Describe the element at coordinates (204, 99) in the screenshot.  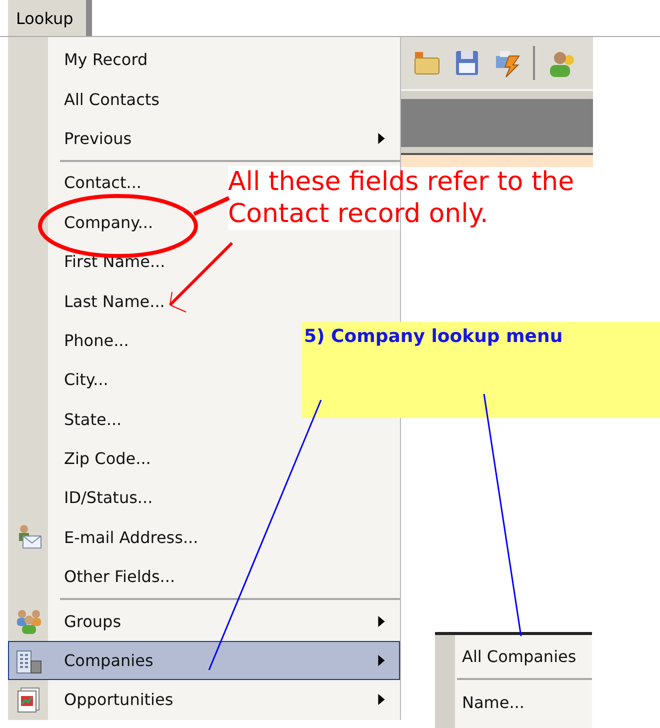
I see `menu-item: All Contacts` at that location.